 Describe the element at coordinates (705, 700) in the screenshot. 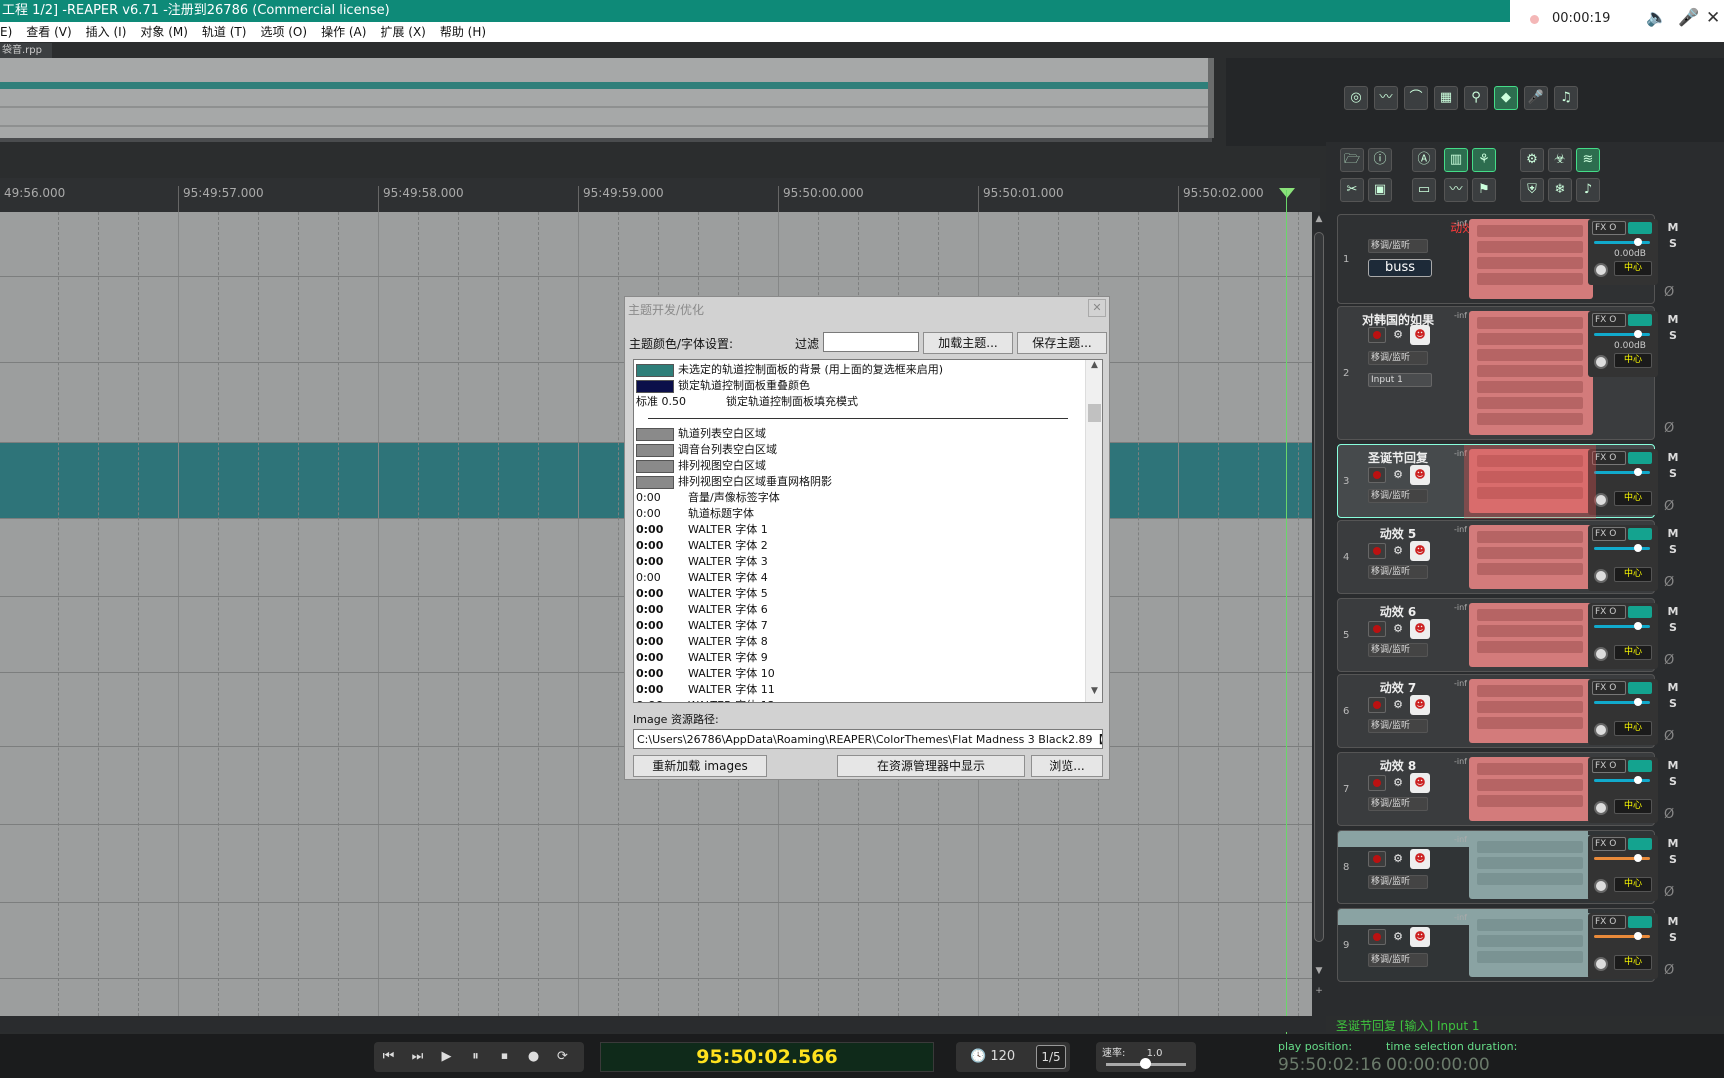

I see `theme-item-row: 0:00WALTER 字体 12` at that location.